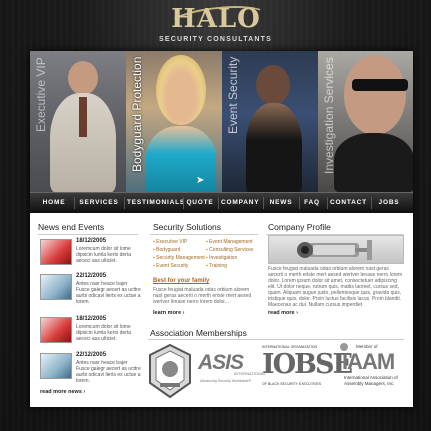  What do you see at coordinates (329, 115) in the screenshot?
I see `panel-label: Investigation Services` at bounding box center [329, 115].